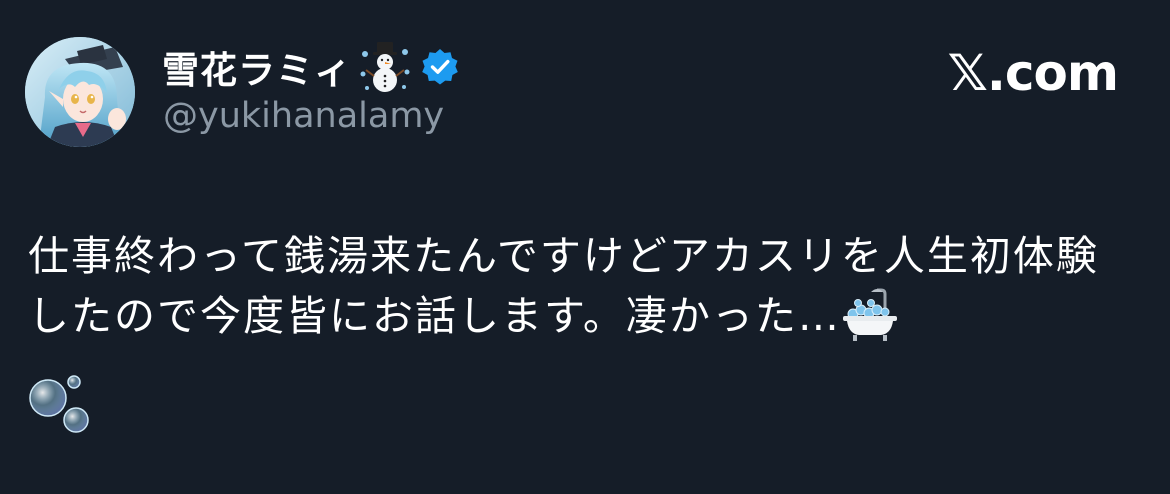 This screenshot has width=1170, height=494. Describe the element at coordinates (303, 116) in the screenshot. I see `author-handle: @yukihanalamy` at that location.